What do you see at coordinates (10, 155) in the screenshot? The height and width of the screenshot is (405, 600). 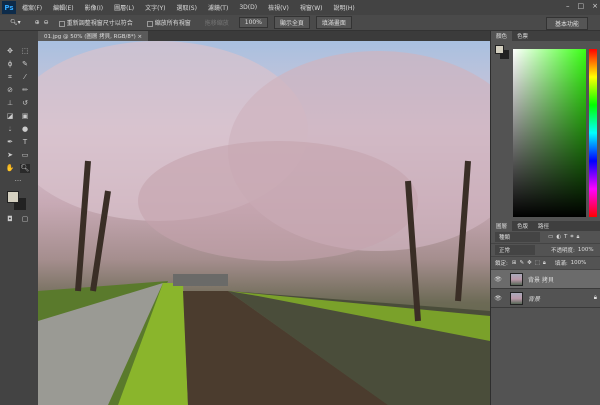 I see `path-select-icon: ➤` at bounding box center [10, 155].